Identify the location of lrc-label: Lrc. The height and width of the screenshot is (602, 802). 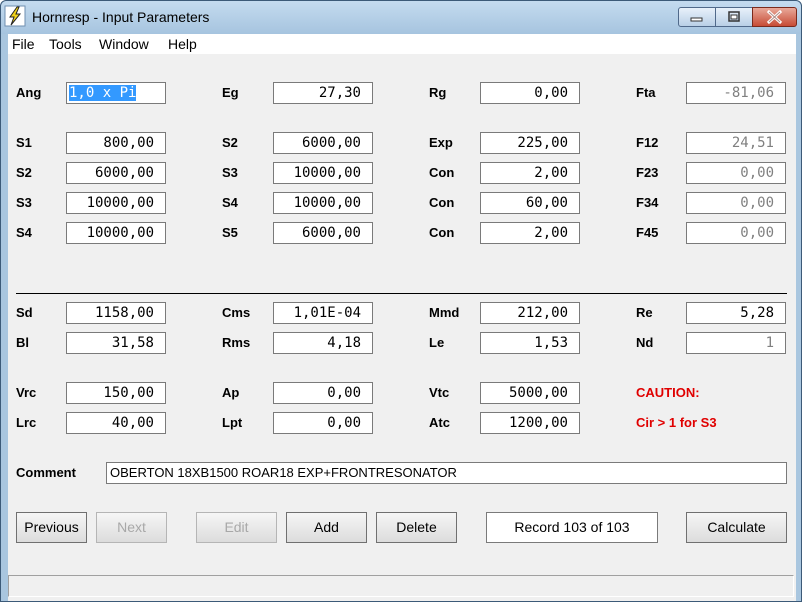
(26, 422).